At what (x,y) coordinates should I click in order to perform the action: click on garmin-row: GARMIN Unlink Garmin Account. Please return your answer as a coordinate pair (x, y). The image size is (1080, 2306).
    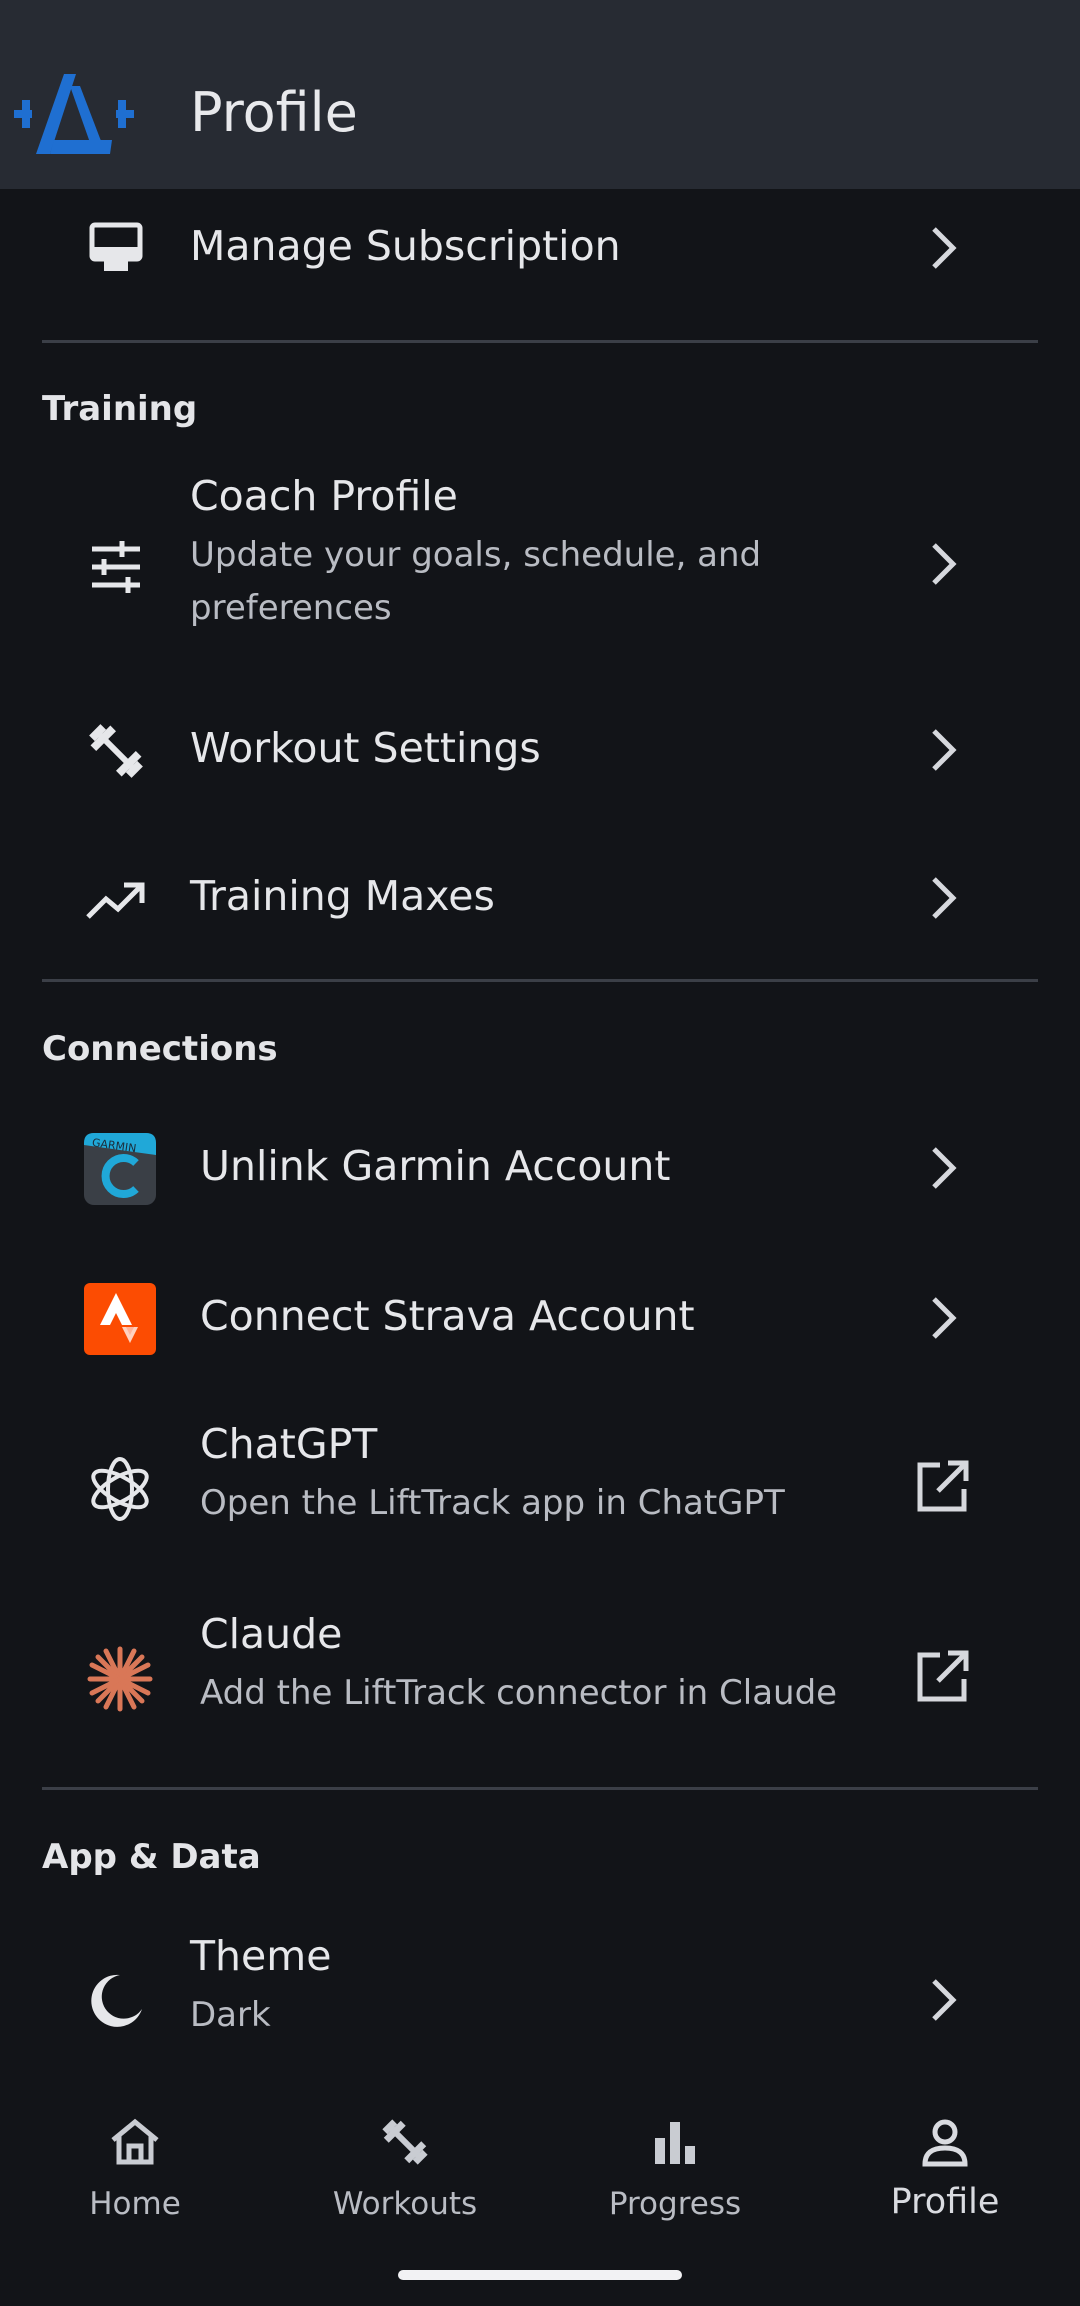
    Looking at the image, I should click on (540, 1174).